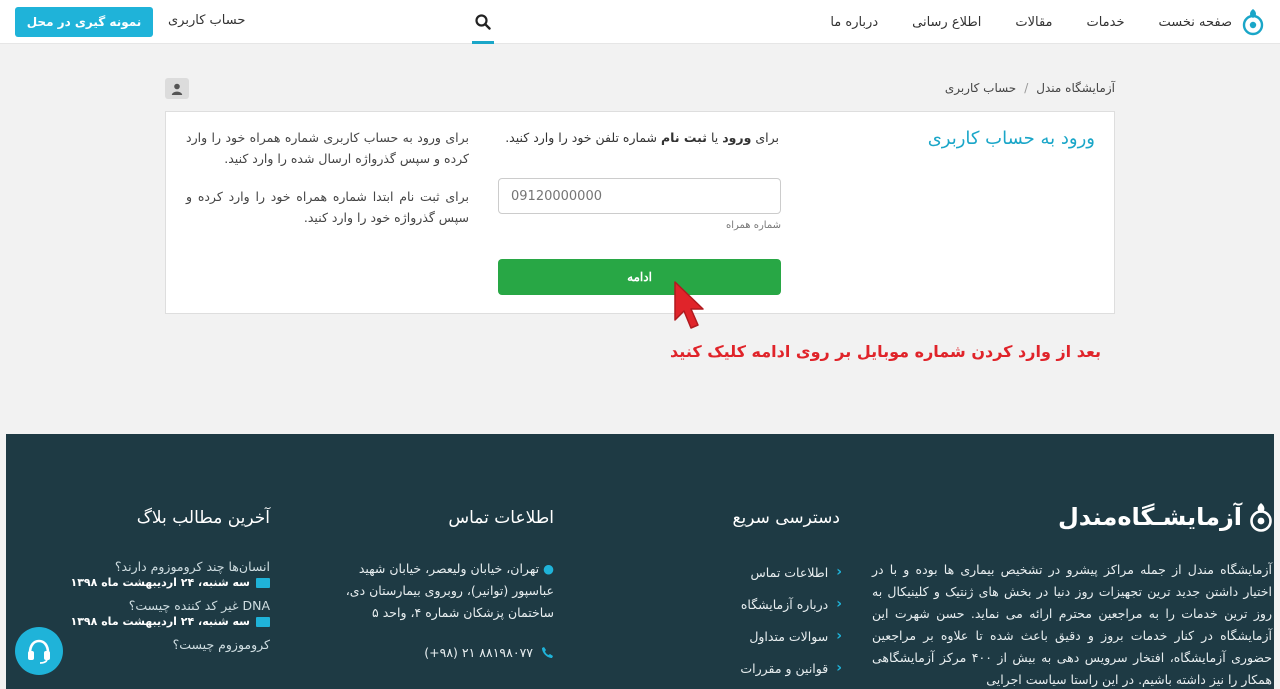  What do you see at coordinates (581, 137) in the screenshot?
I see `instruction-suffix: شماره تلفن خود را وارد کنید.` at bounding box center [581, 137].